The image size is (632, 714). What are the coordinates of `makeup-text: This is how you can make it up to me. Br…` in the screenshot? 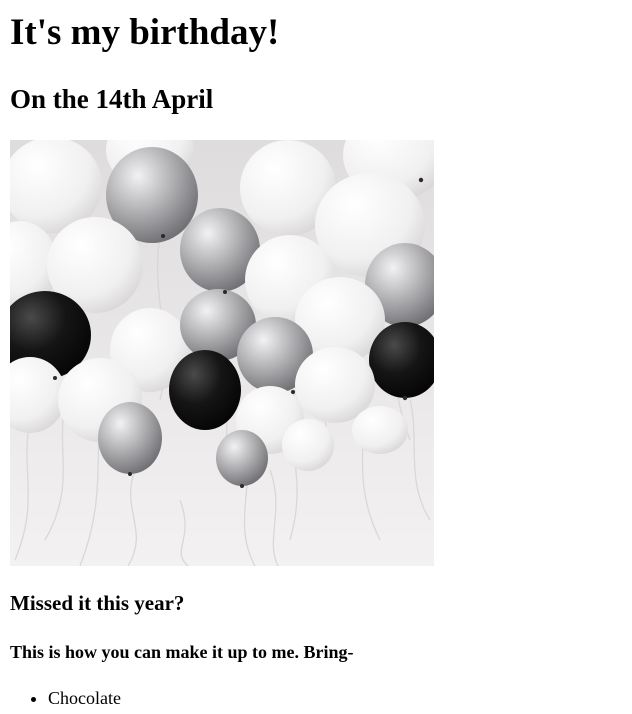 It's located at (182, 652).